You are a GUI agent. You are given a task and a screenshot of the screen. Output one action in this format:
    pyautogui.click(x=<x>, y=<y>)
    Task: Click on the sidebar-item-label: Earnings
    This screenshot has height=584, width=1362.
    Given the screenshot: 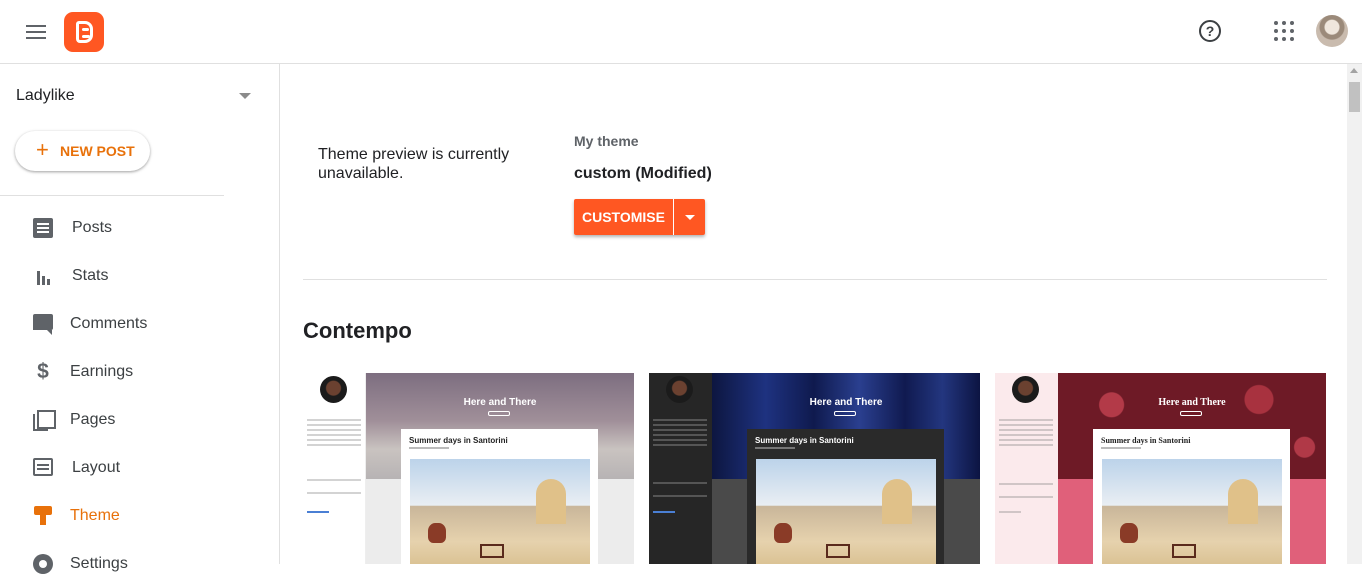 What is the action you would take?
    pyautogui.click(x=102, y=371)
    